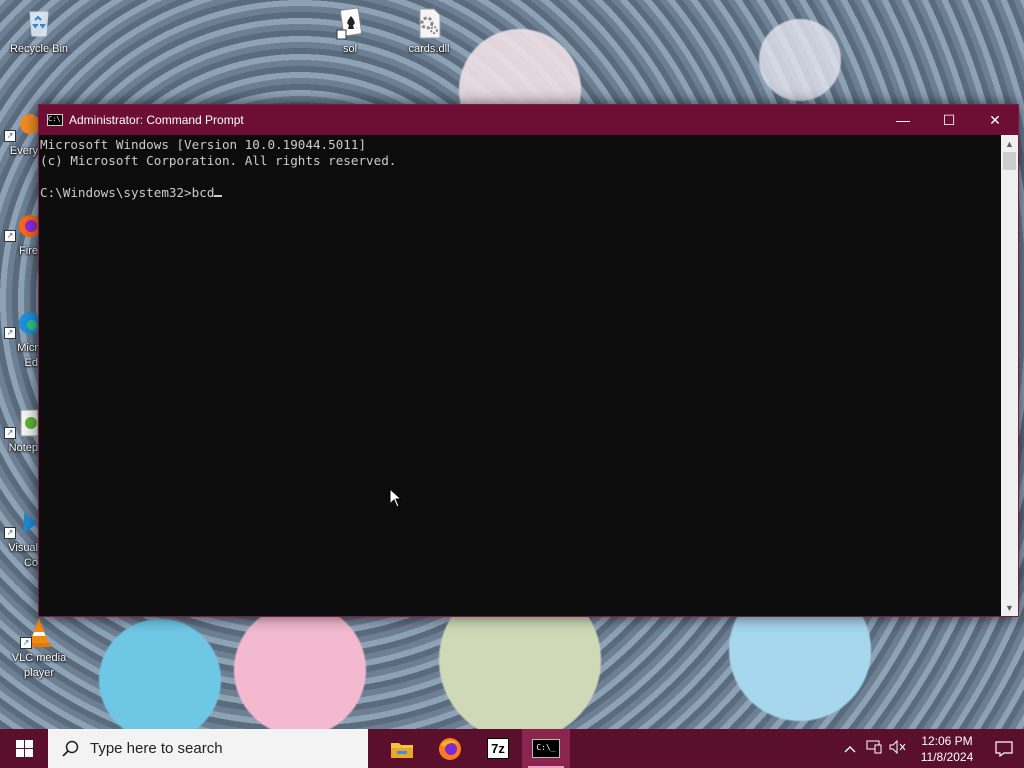  I want to click on taskbar-command-prompt: C:\_, so click(546, 748).